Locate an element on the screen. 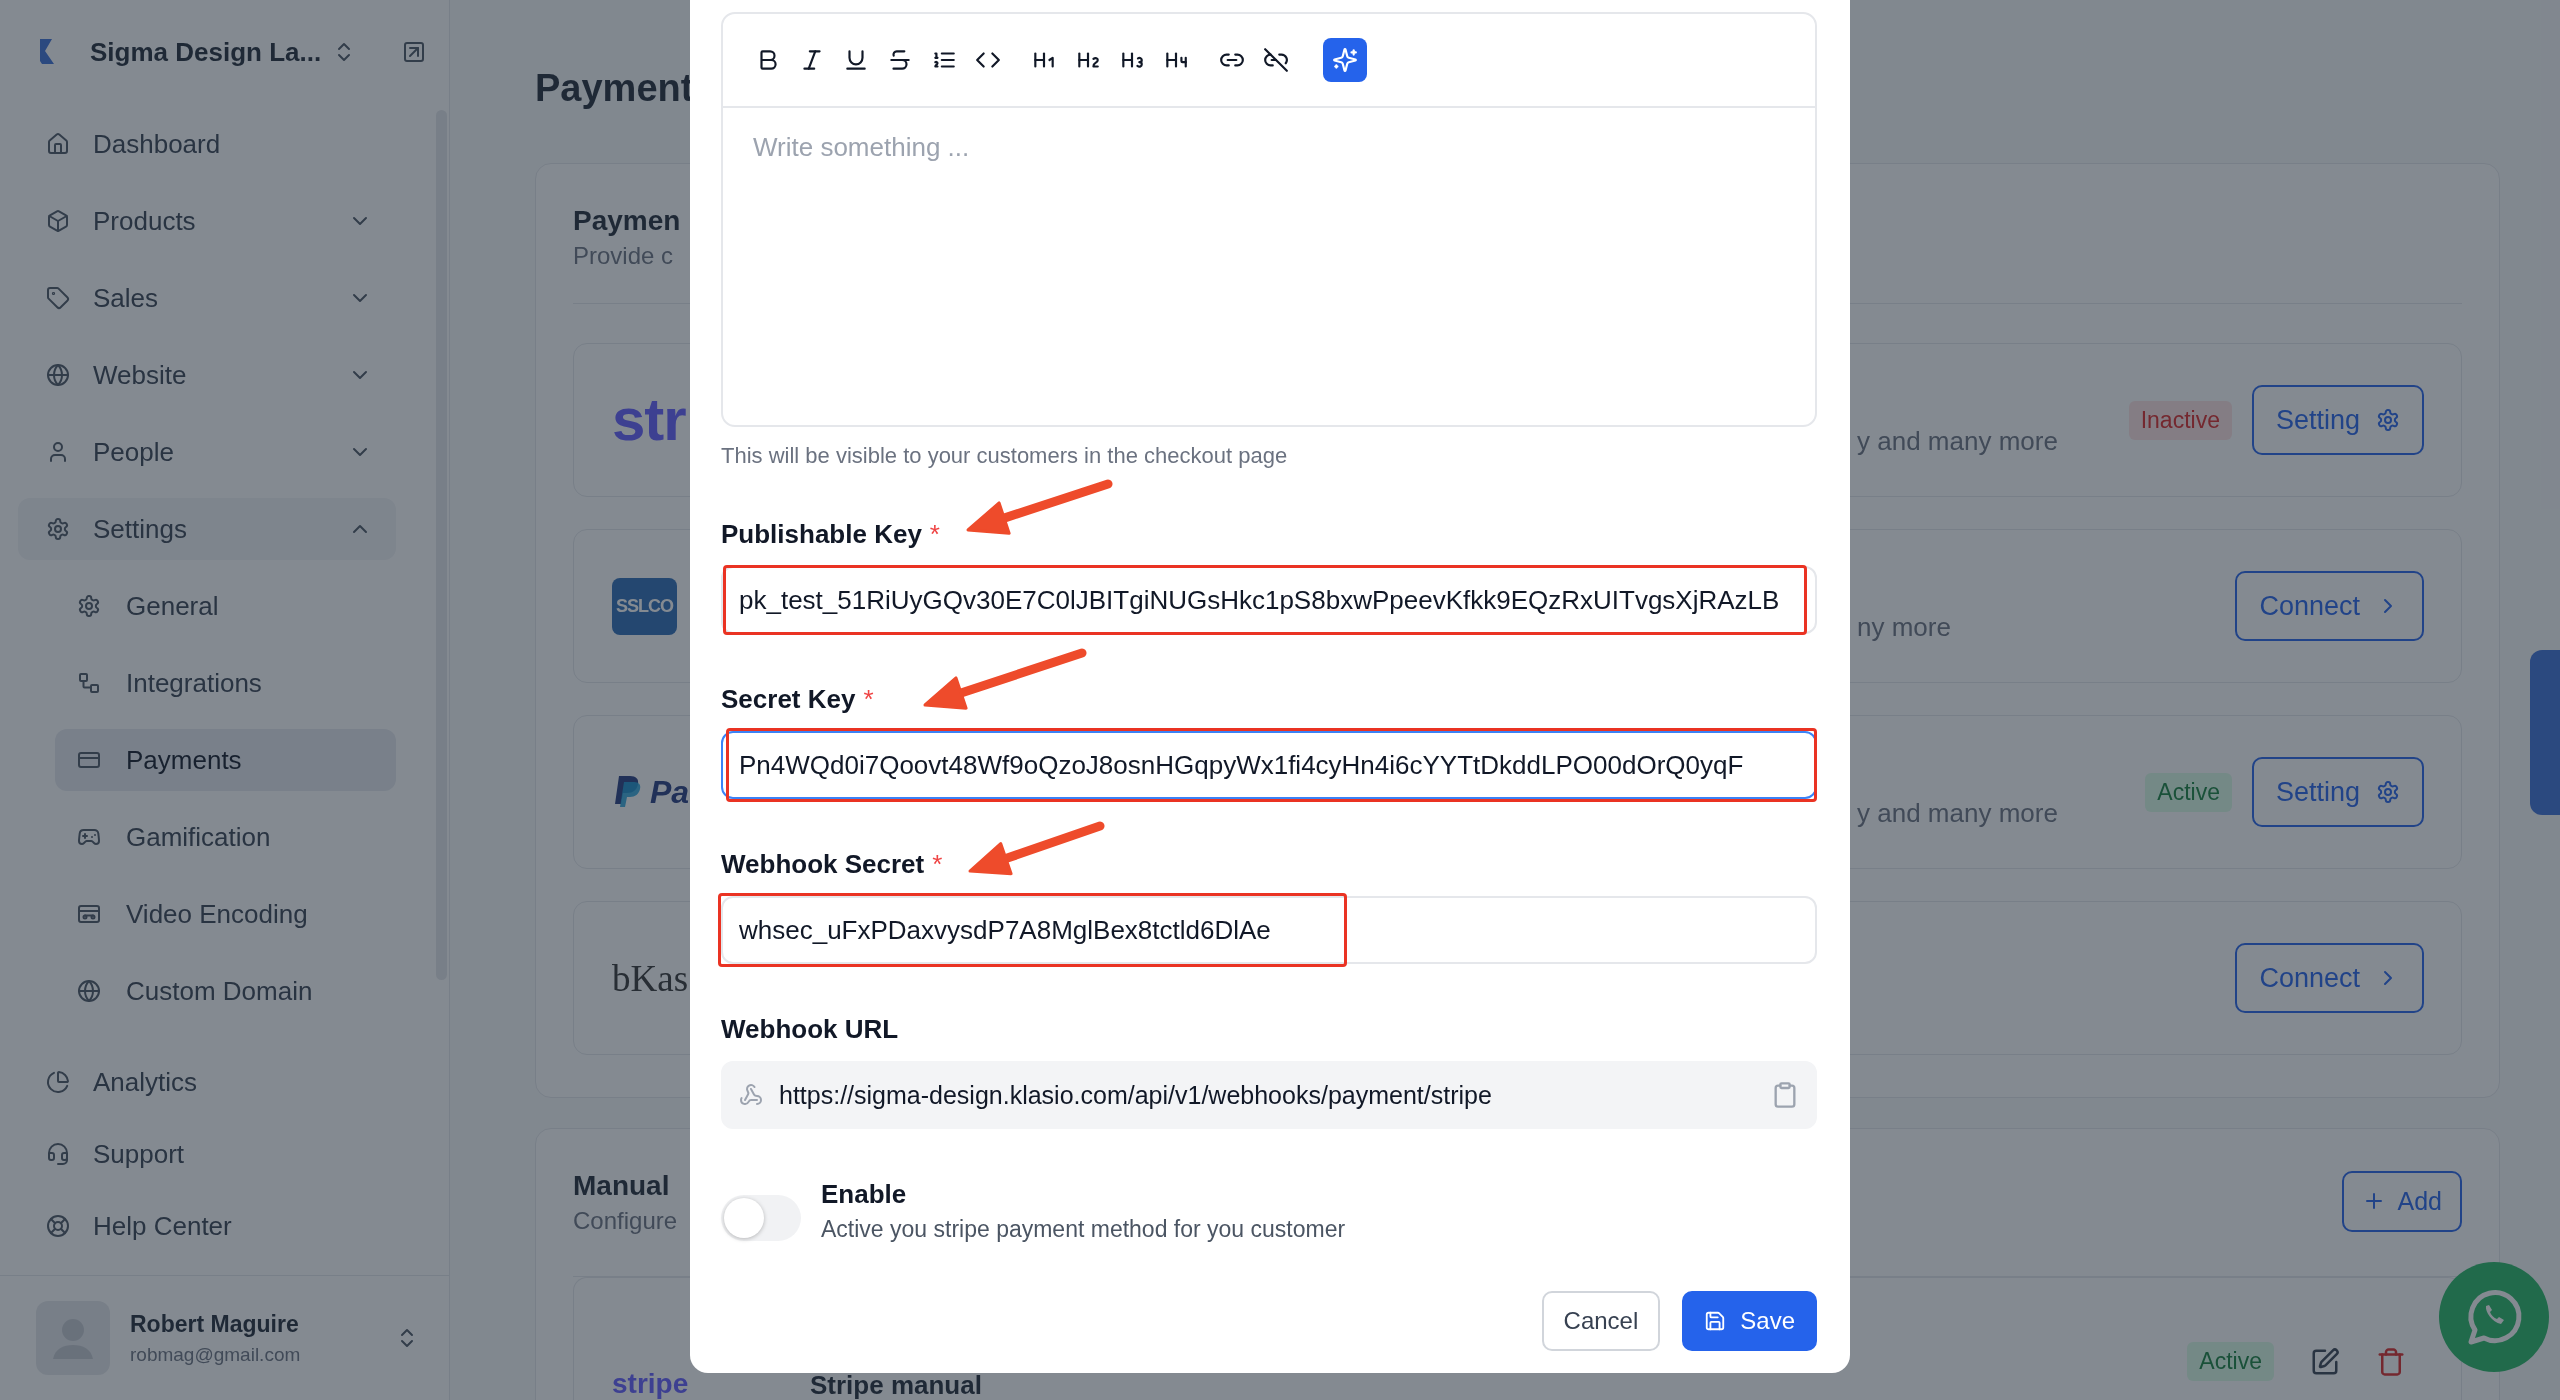  cube-icon is located at coordinates (58, 221).